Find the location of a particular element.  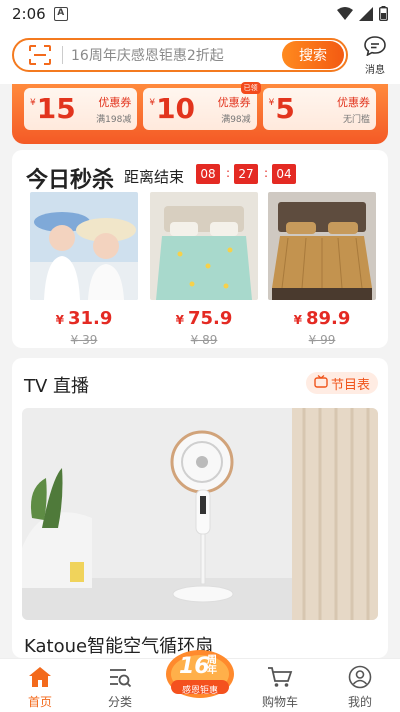

countdown-label: 距离结束 is located at coordinates (154, 177).